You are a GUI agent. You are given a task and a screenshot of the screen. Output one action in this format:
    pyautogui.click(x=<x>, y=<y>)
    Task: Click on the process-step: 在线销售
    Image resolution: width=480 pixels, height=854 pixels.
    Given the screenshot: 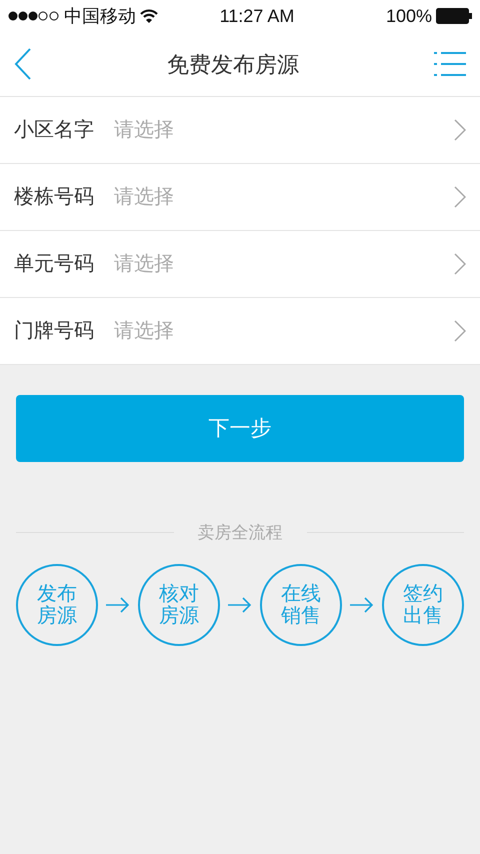 What is the action you would take?
    pyautogui.click(x=301, y=605)
    